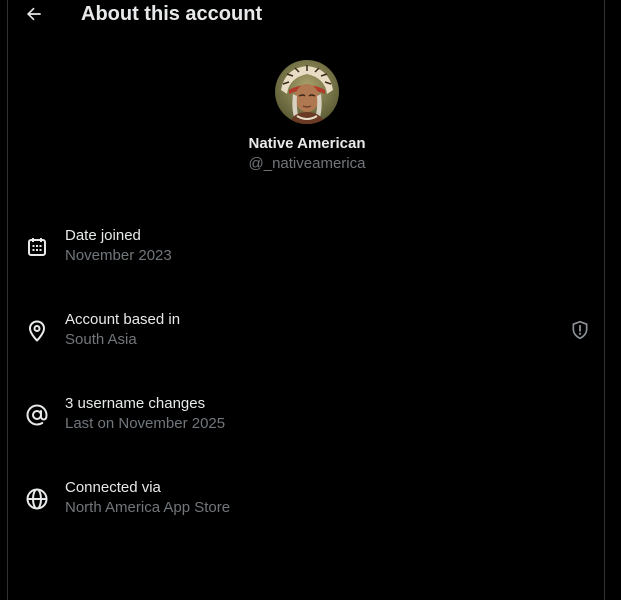 This screenshot has height=600, width=621. What do you see at coordinates (135, 403) in the screenshot?
I see `detail-label: 3 username changes` at bounding box center [135, 403].